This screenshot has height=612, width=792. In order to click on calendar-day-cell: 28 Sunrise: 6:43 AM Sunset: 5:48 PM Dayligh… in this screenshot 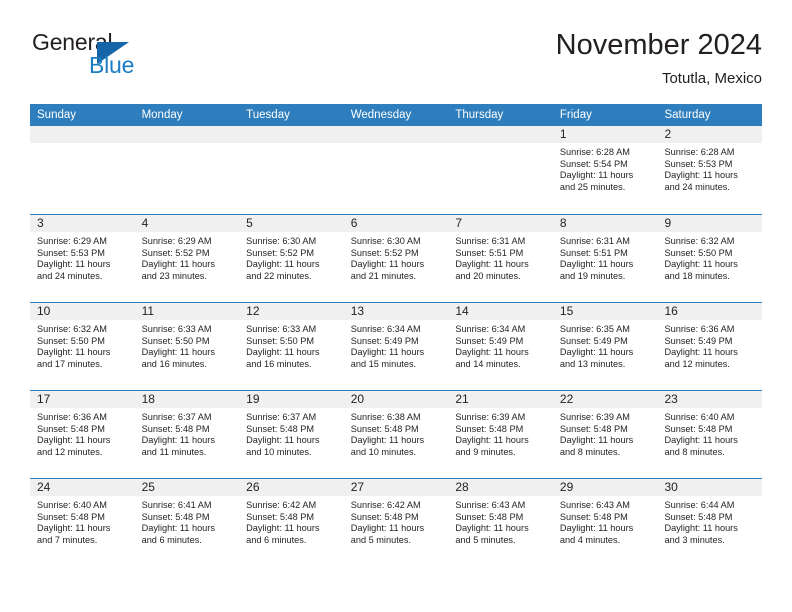, I will do `click(500, 522)`.